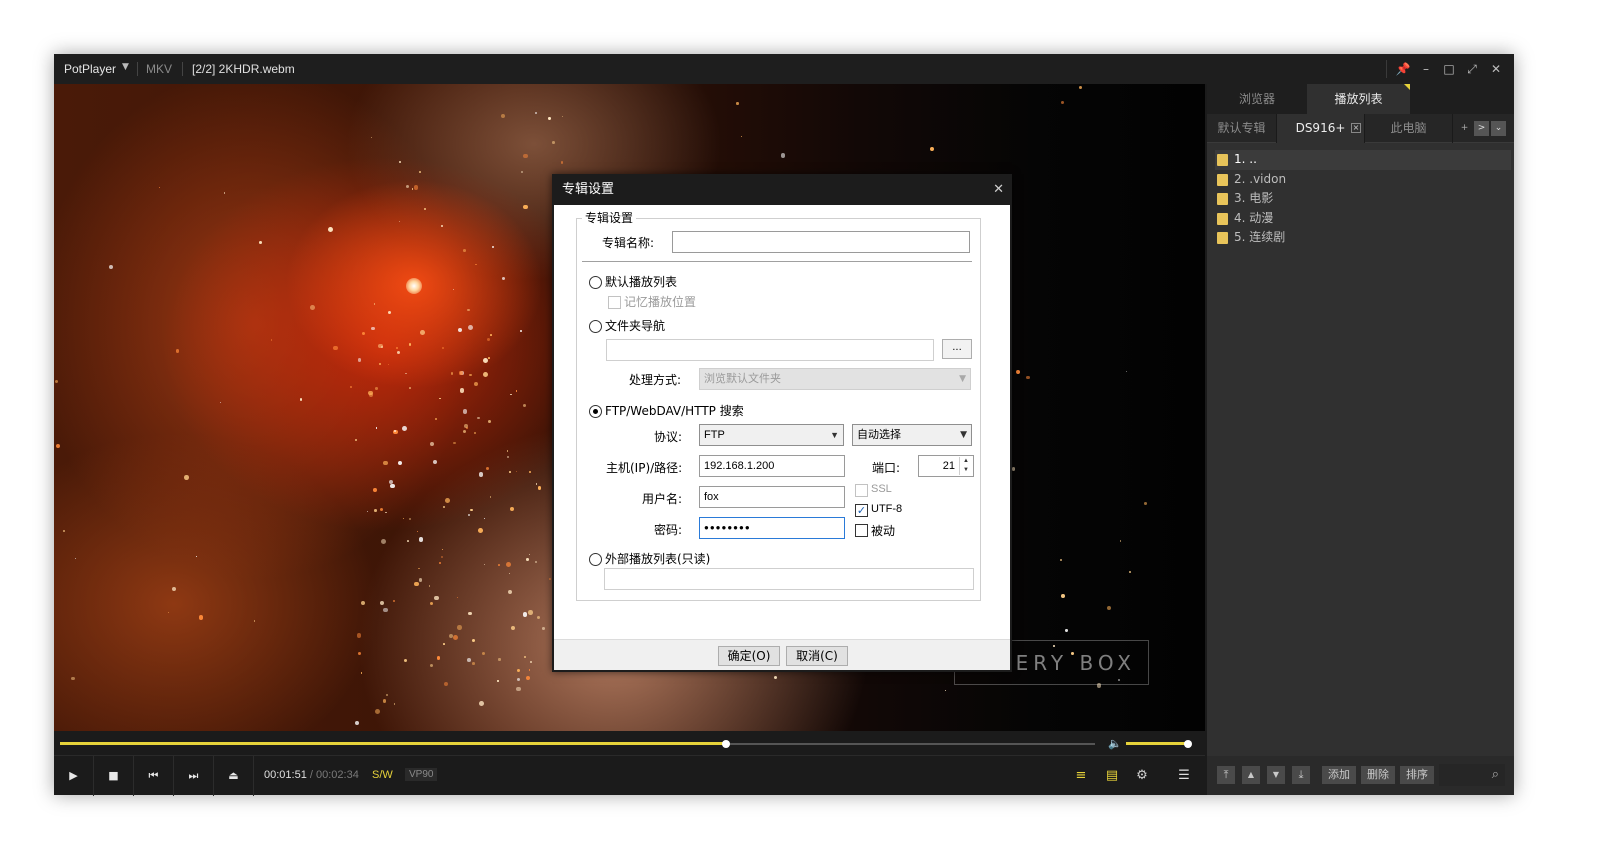  Describe the element at coordinates (1409, 128) in the screenshot. I see `tab-this-pc: 此电脑` at that location.